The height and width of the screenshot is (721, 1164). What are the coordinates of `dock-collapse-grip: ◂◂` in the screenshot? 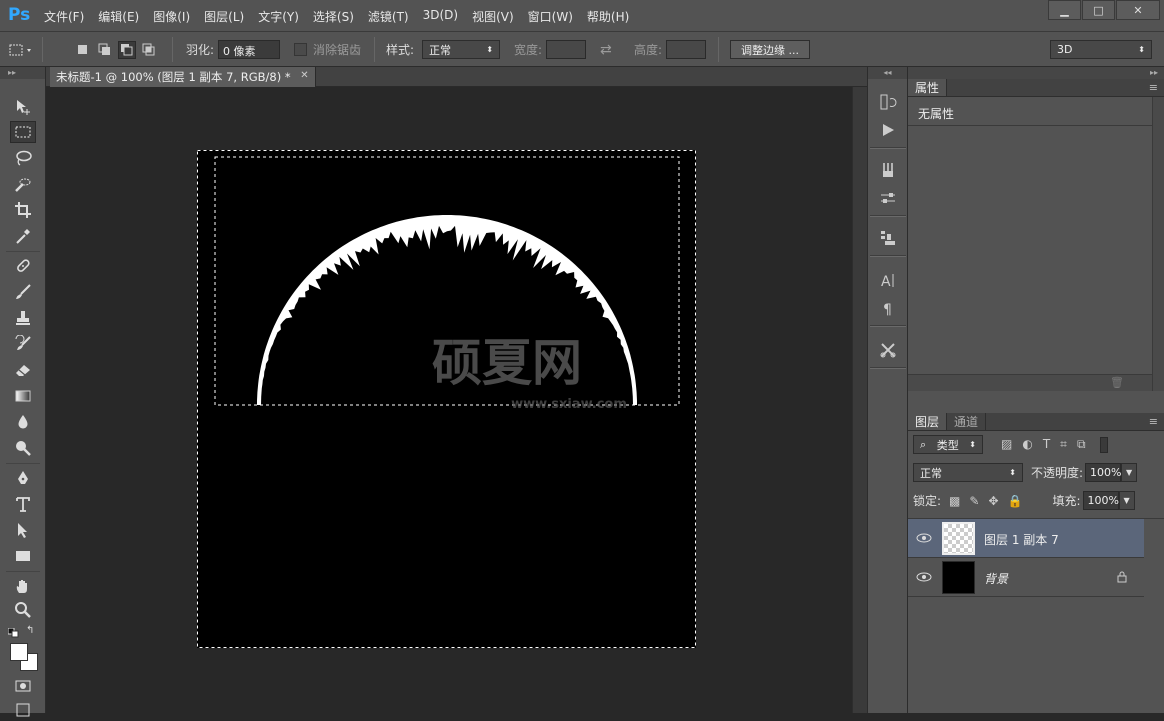 It's located at (887, 73).